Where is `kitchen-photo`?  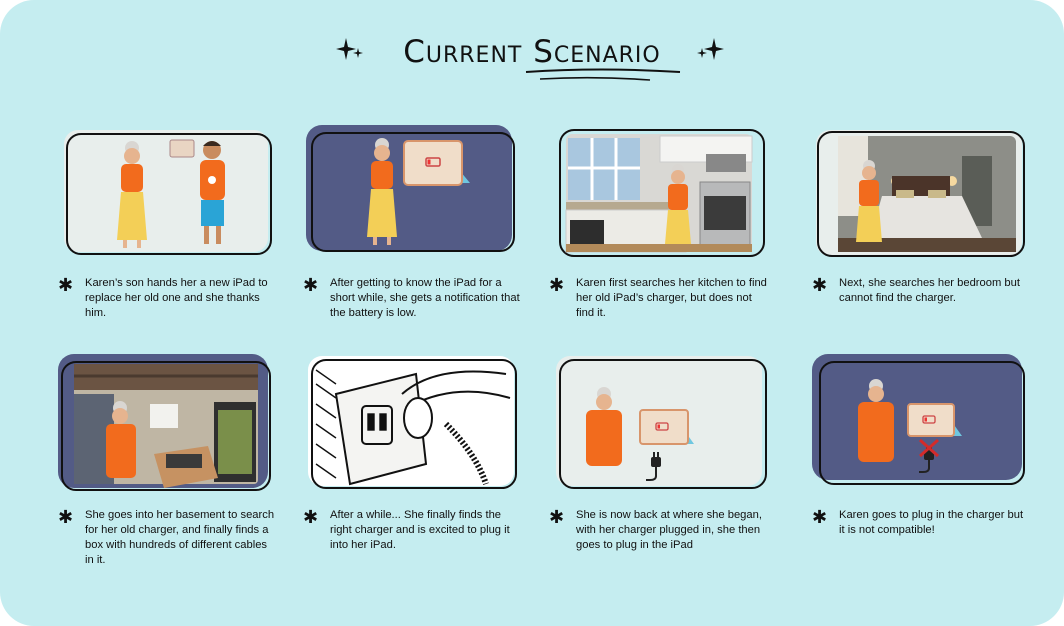 kitchen-photo is located at coordinates (659, 193).